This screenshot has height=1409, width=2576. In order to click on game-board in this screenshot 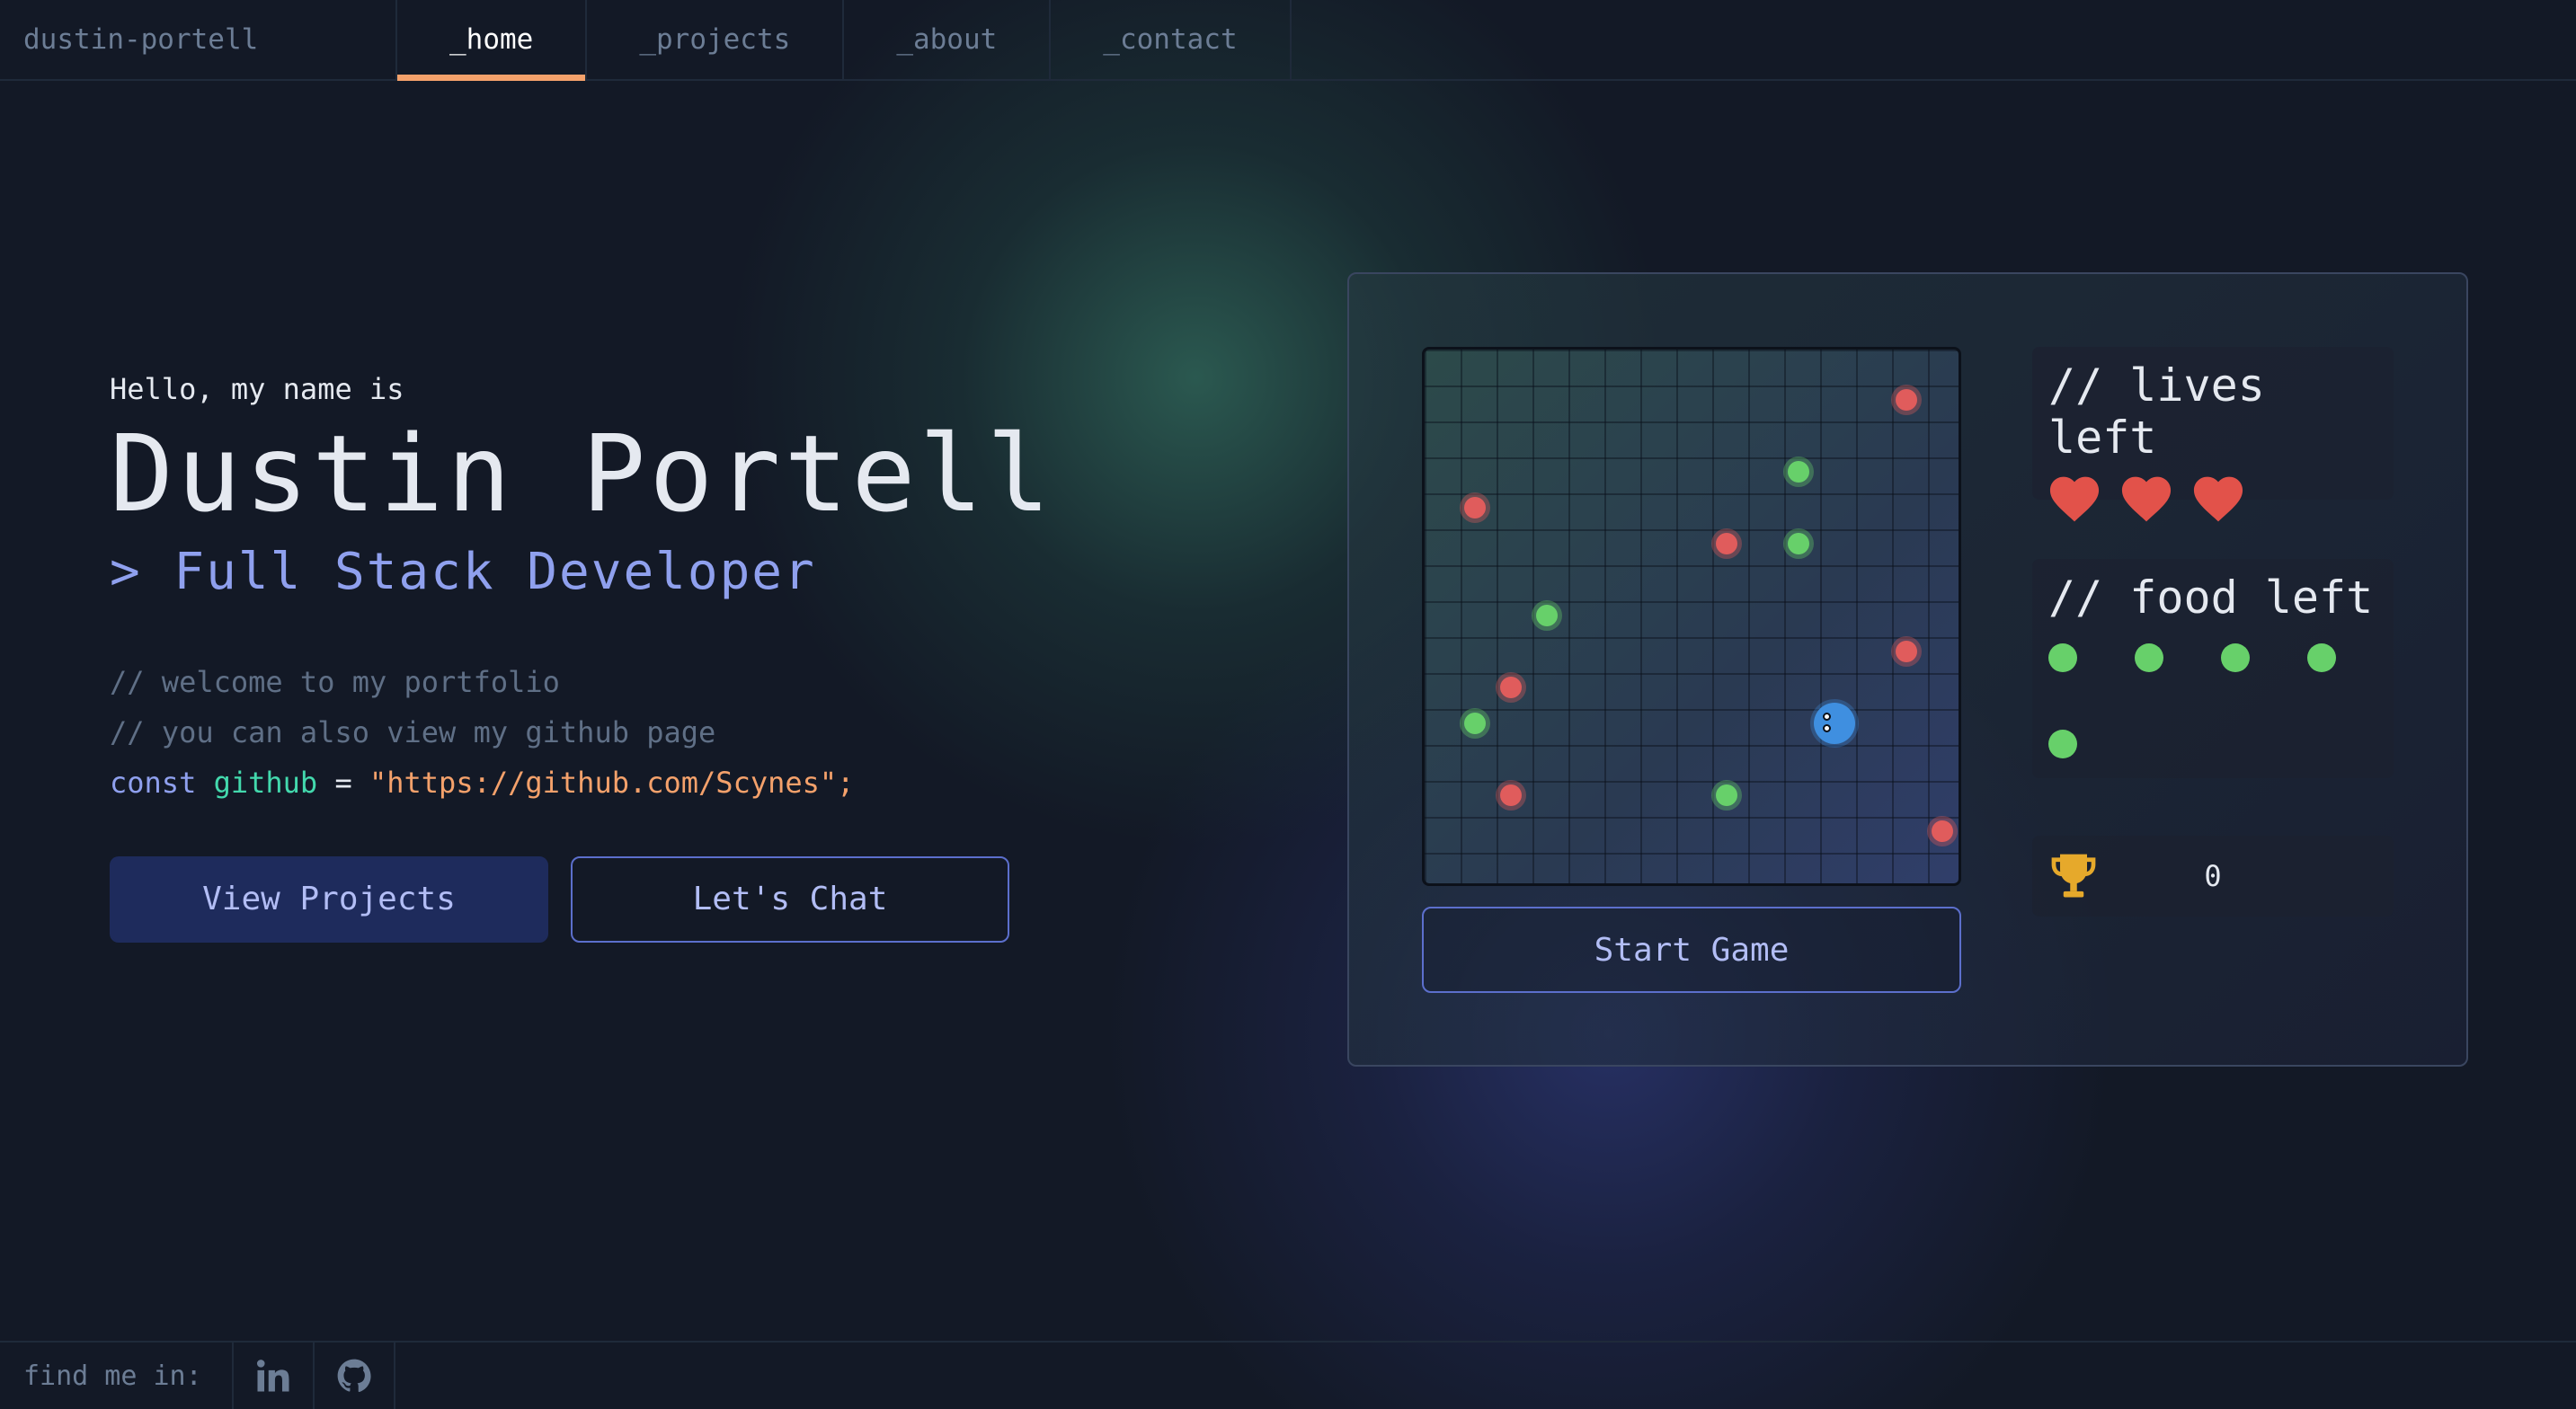, I will do `click(1691, 616)`.